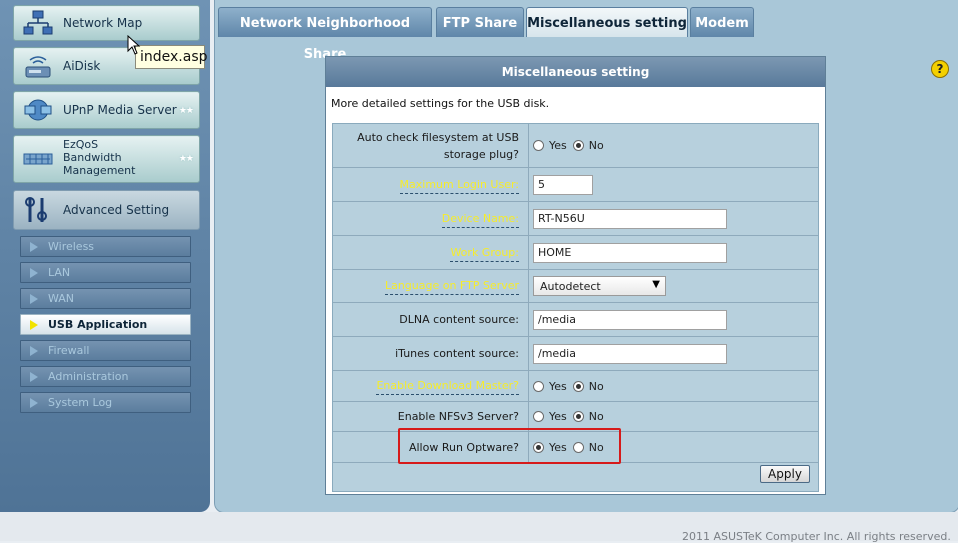 The height and width of the screenshot is (543, 958). Describe the element at coordinates (120, 110) in the screenshot. I see `sidebar-item-label: UPnP Media Server` at that location.